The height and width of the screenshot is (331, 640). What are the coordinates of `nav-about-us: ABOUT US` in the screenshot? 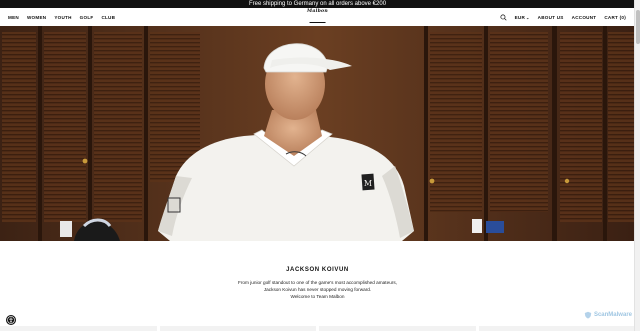 It's located at (551, 17).